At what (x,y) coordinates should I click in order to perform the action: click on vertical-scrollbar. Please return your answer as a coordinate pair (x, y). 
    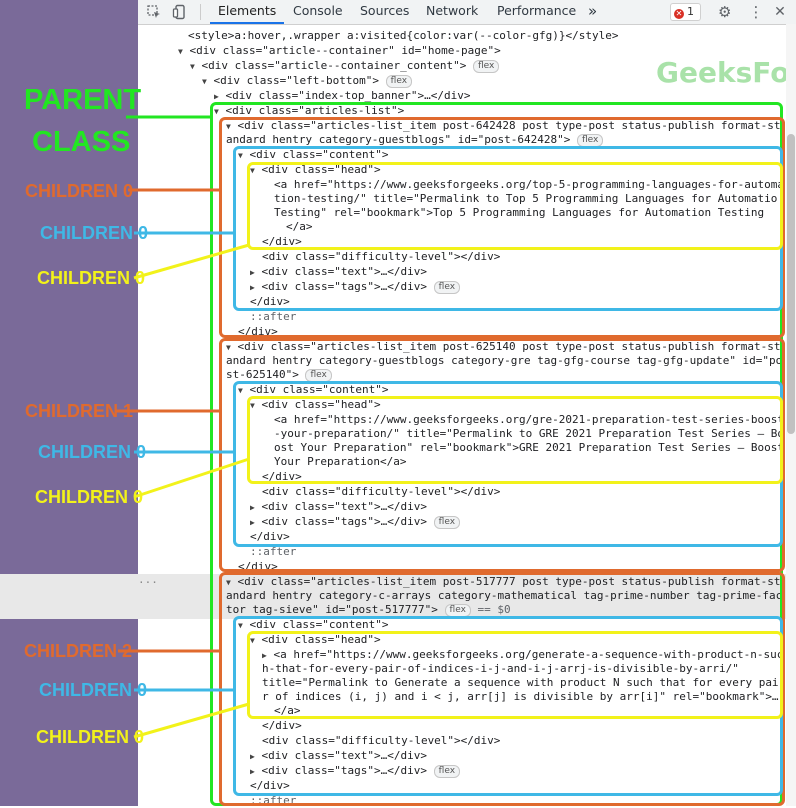
    Looking at the image, I should click on (791, 415).